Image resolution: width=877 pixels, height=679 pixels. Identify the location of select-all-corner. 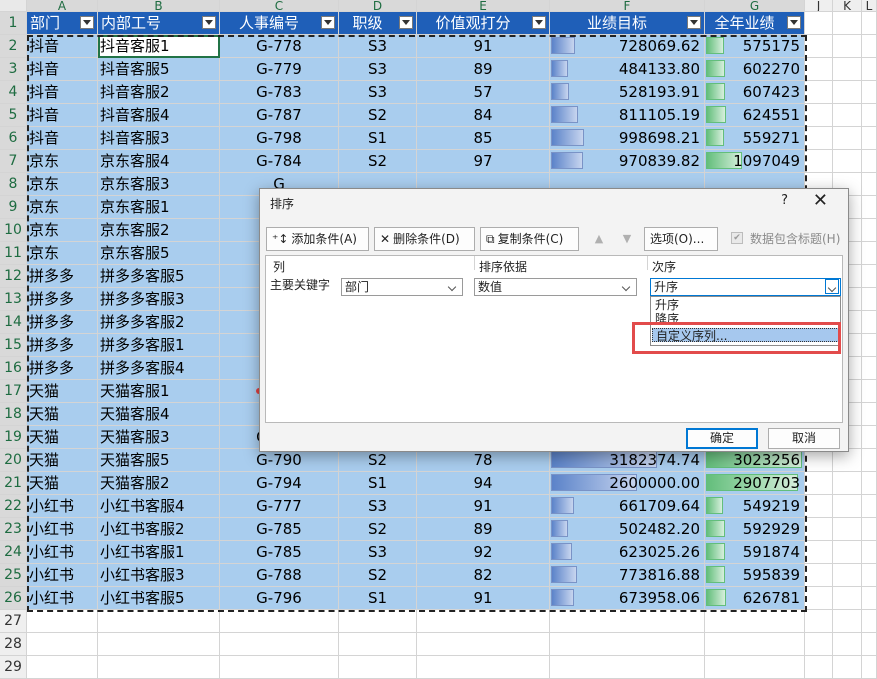
(13, 6).